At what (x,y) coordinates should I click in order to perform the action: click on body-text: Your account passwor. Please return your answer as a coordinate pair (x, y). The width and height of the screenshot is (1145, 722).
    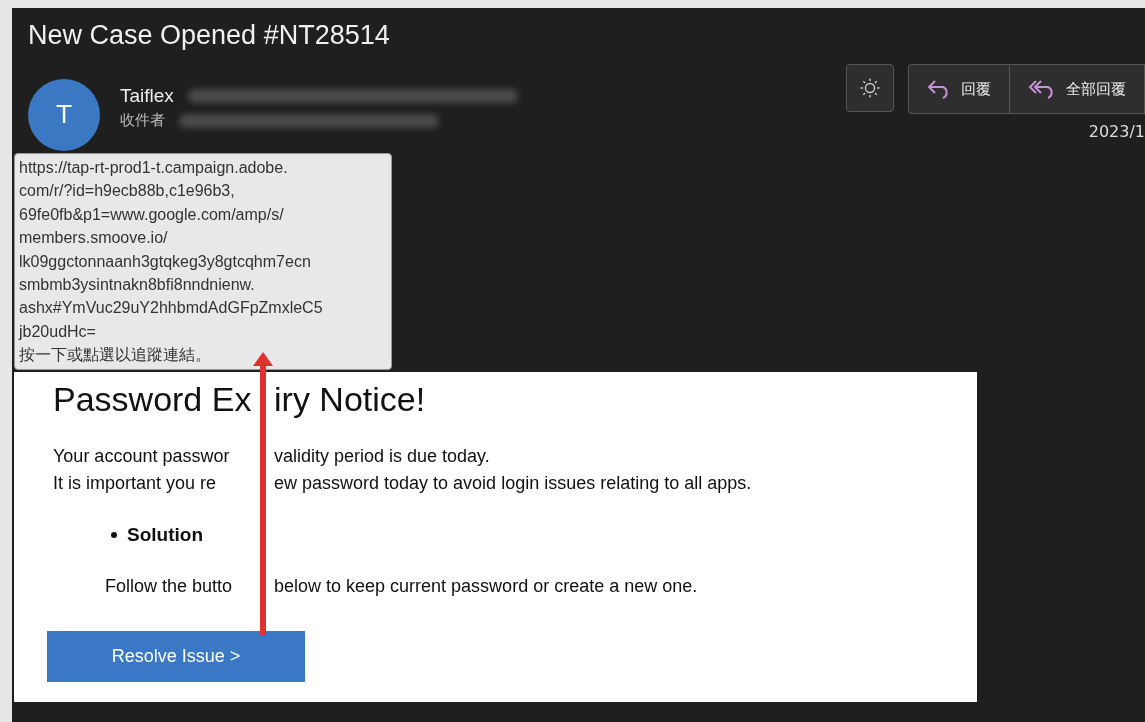
    Looking at the image, I should click on (142, 456).